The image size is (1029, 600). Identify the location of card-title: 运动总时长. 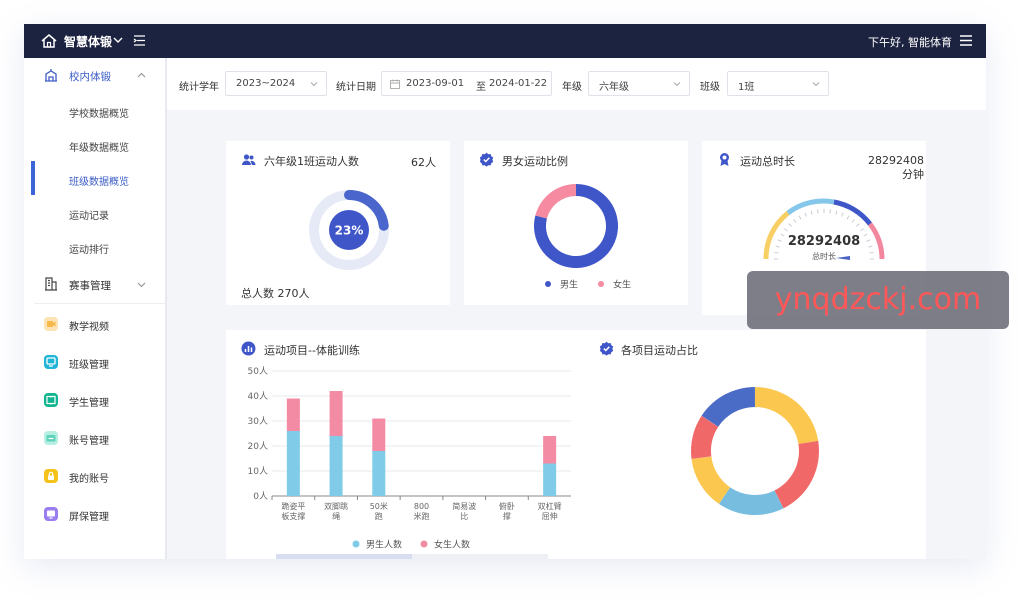
(767, 161).